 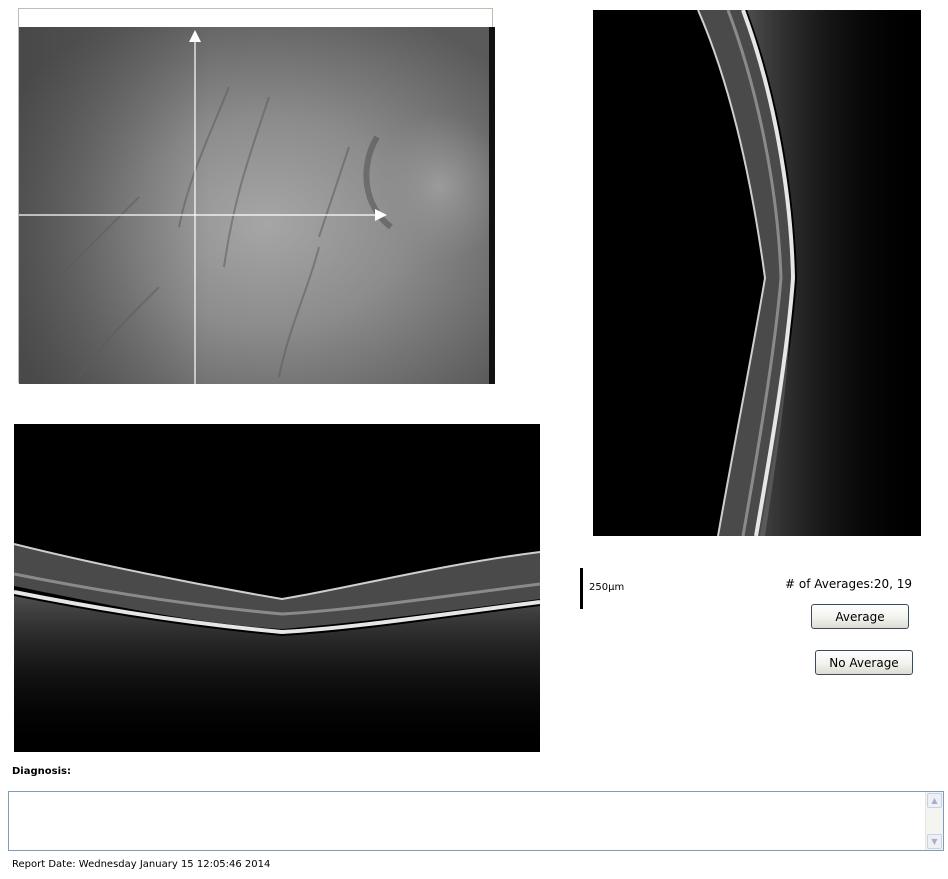 I want to click on diagnosis-textarea, so click(x=467, y=821).